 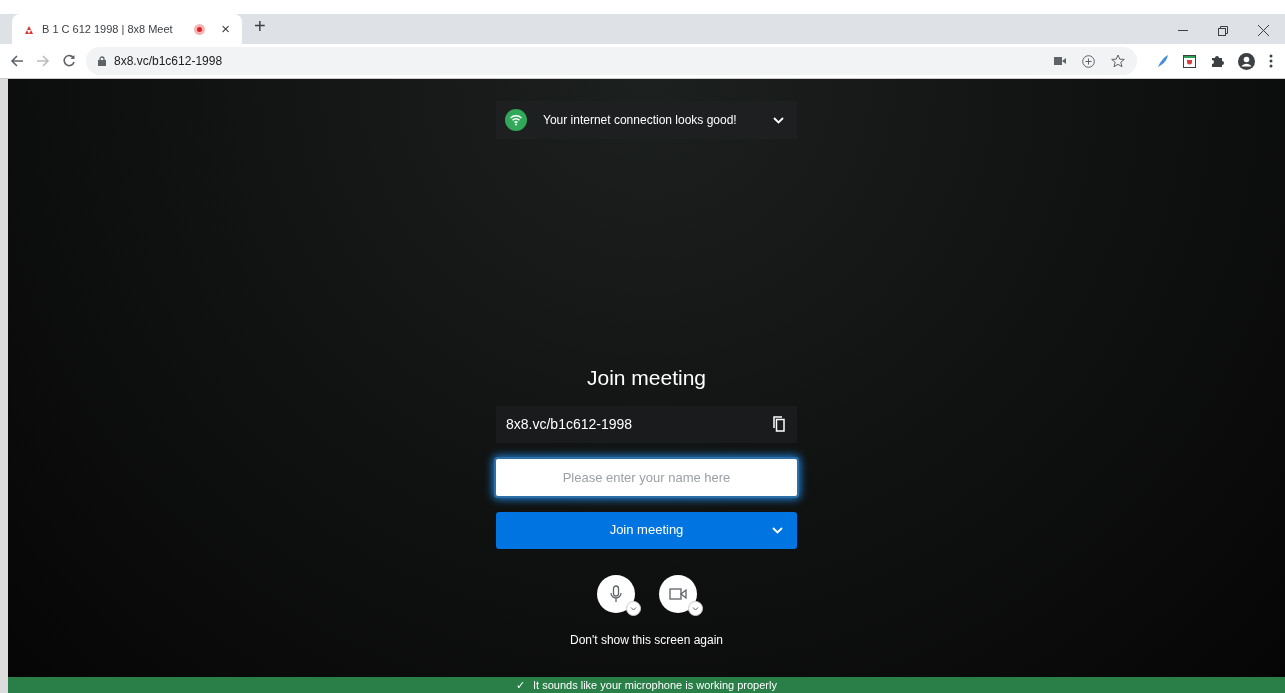 I want to click on lock-icon, so click(x=102, y=61).